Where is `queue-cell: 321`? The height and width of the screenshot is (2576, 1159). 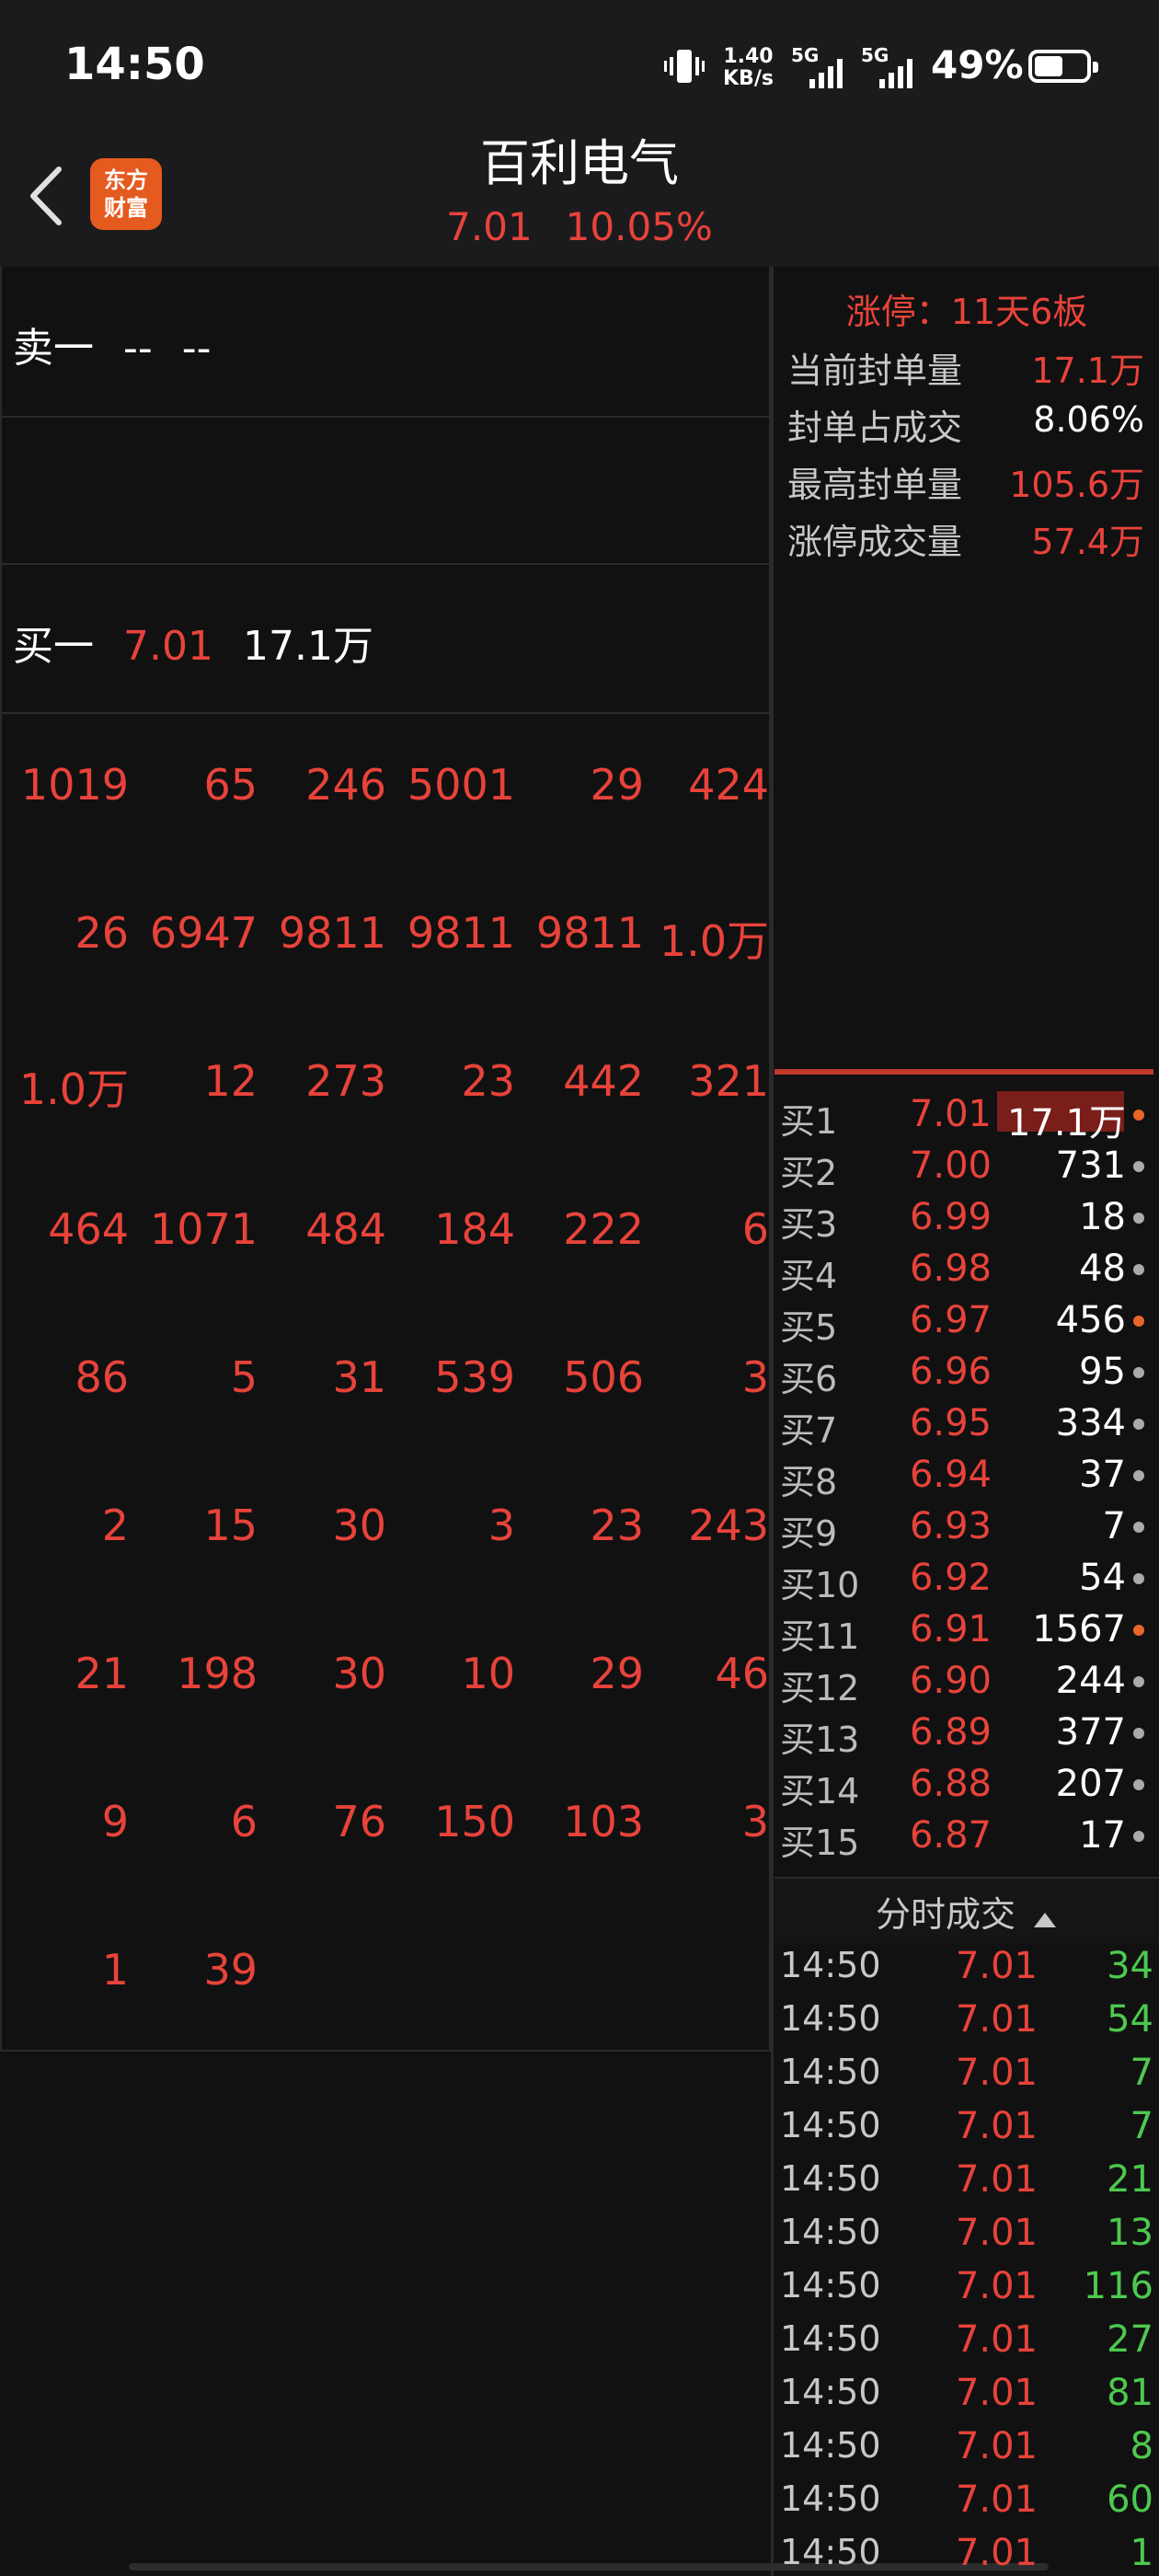
queue-cell: 321 is located at coordinates (728, 1081).